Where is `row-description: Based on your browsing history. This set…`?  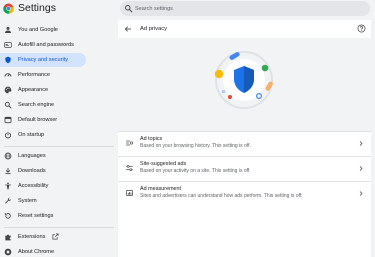 row-description: Based on your browsing history. This set… is located at coordinates (195, 146).